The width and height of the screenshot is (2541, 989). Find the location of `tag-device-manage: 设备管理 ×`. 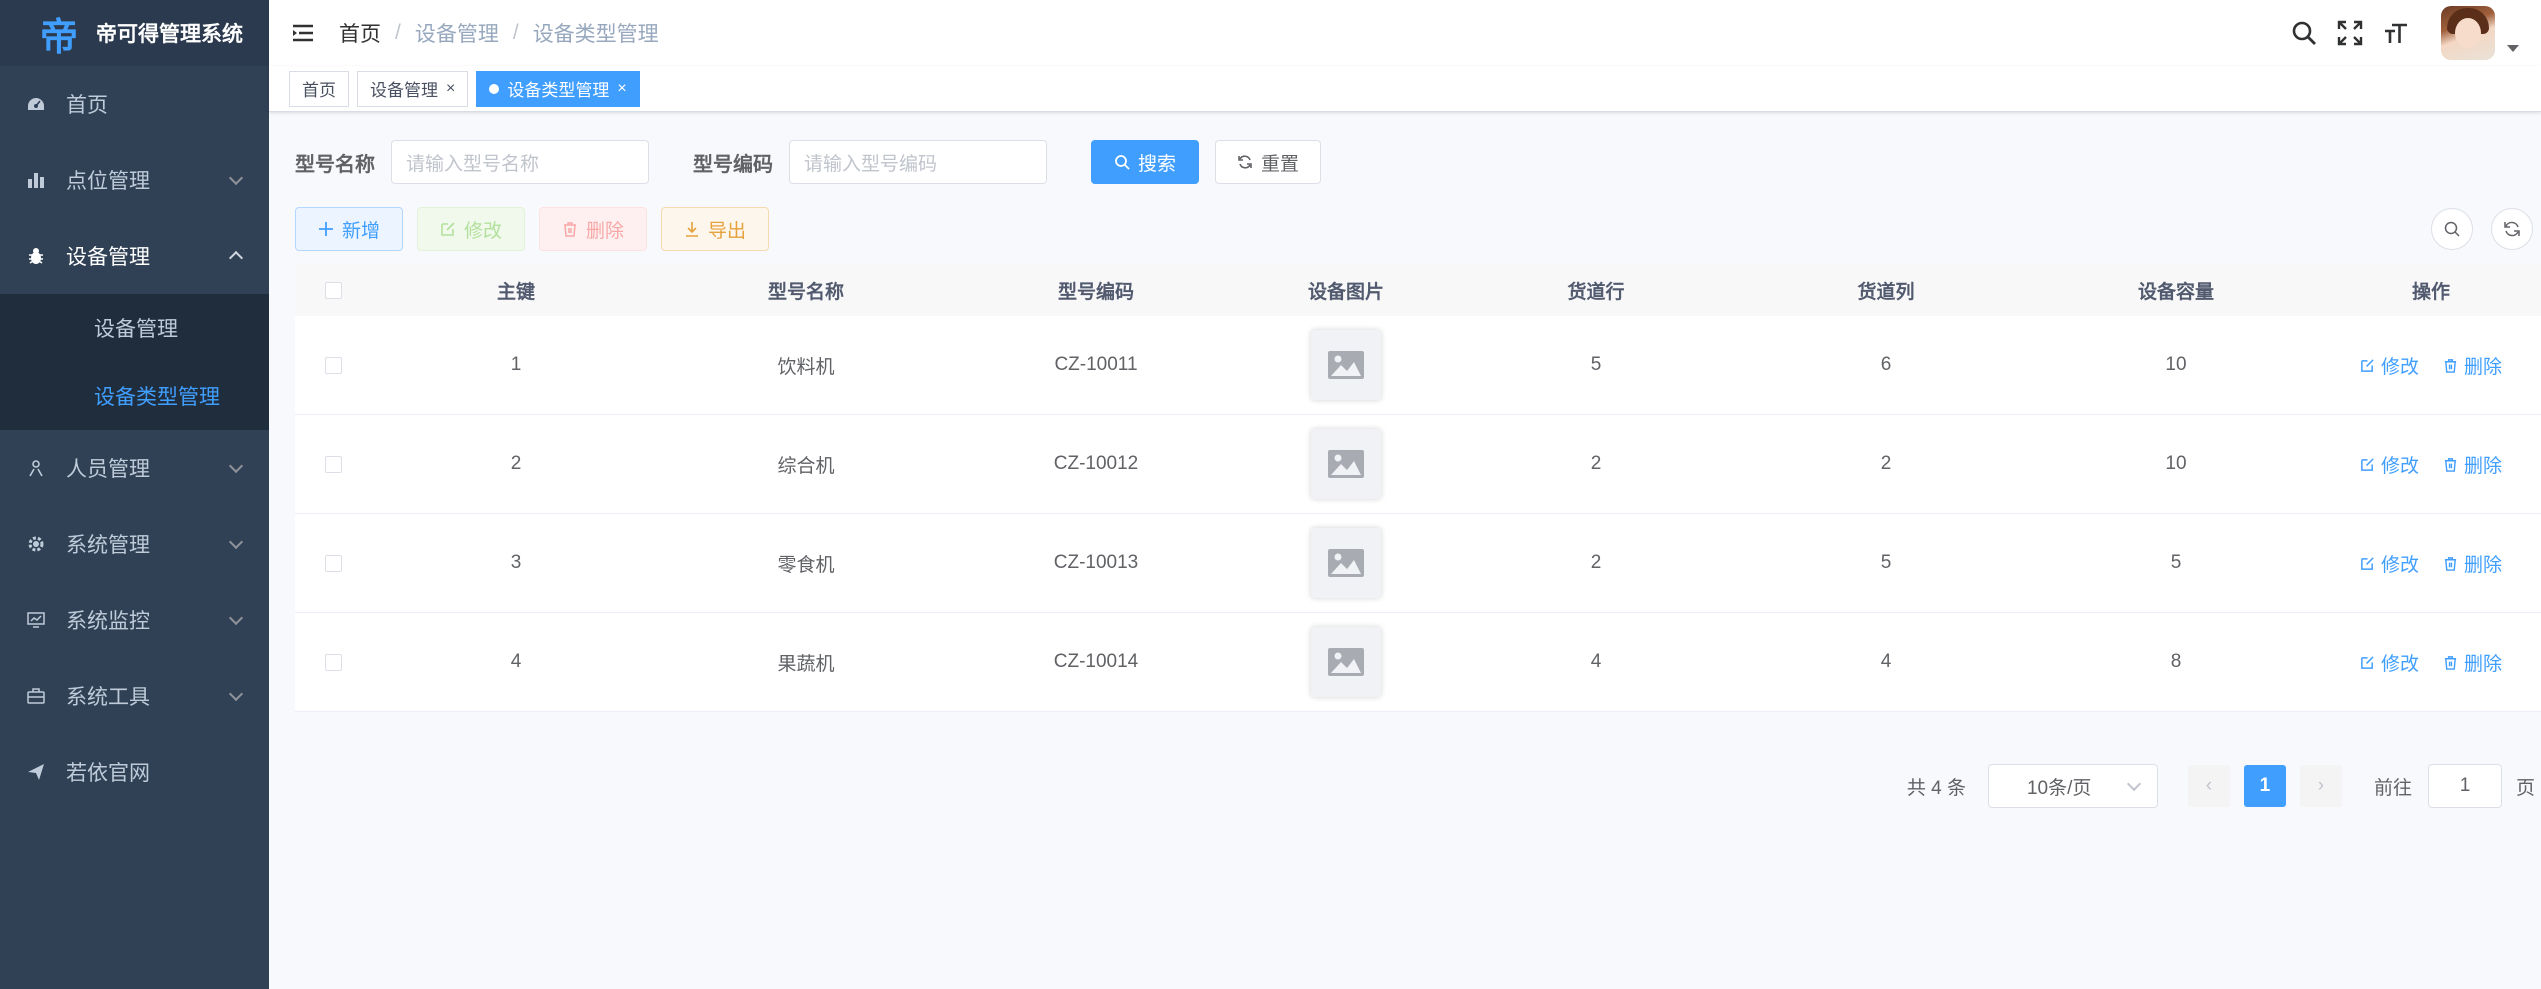

tag-device-manage: 设备管理 × is located at coordinates (413, 88).